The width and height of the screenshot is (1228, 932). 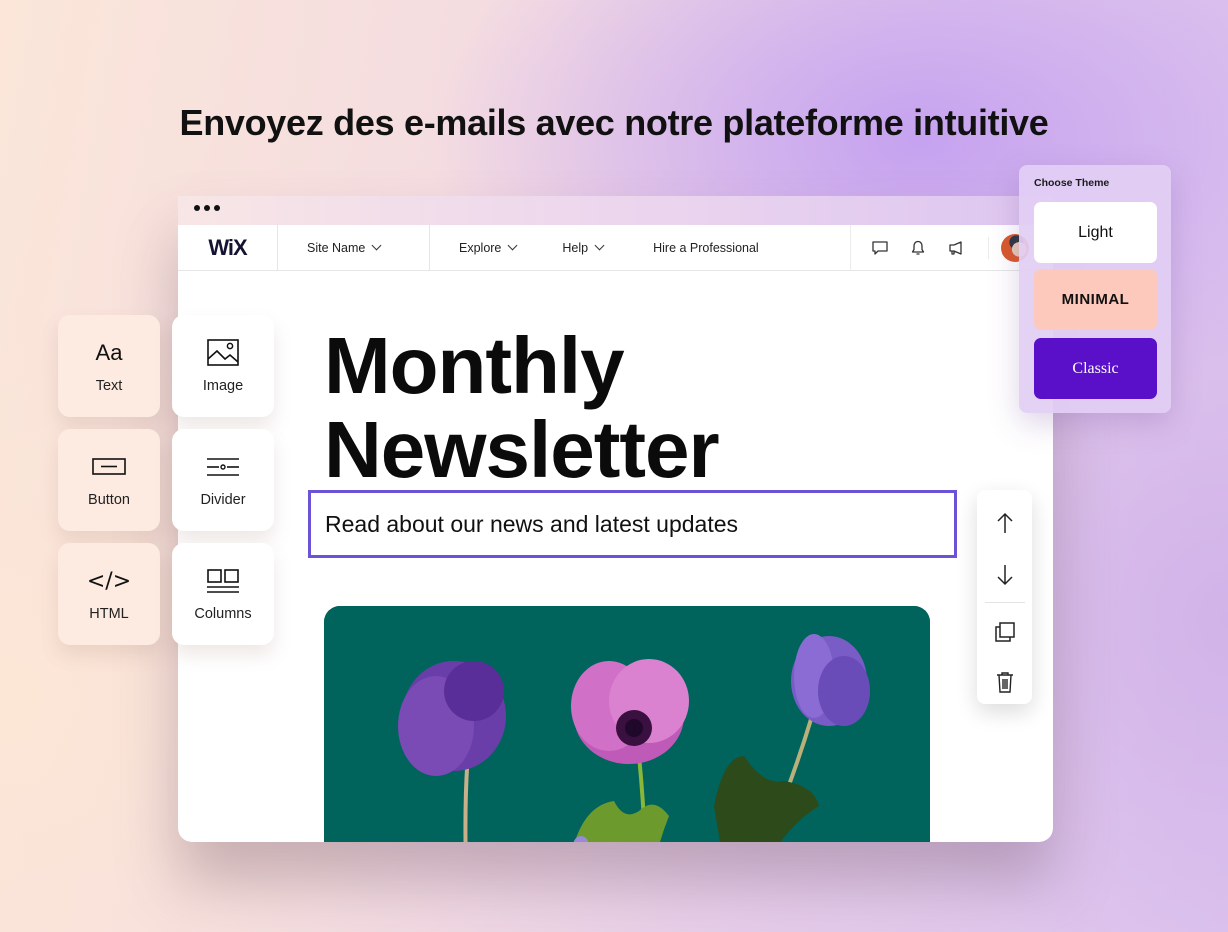 I want to click on subtitle-text-block-selected: Read about our news and latest updates, so click(x=632, y=524).